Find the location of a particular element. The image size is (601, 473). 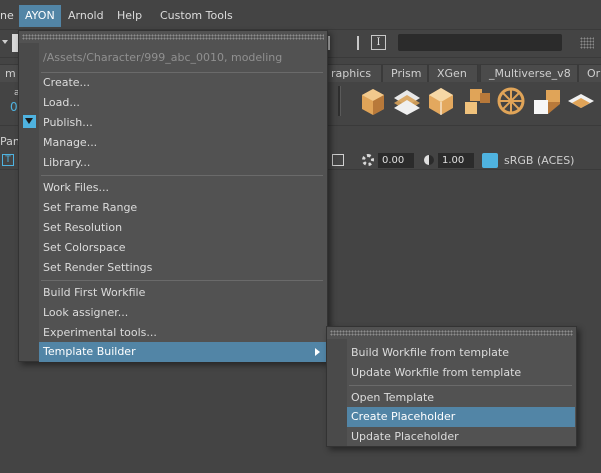

shelf-tab-multiverse: _Multiverse_v8 is located at coordinates (529, 73).